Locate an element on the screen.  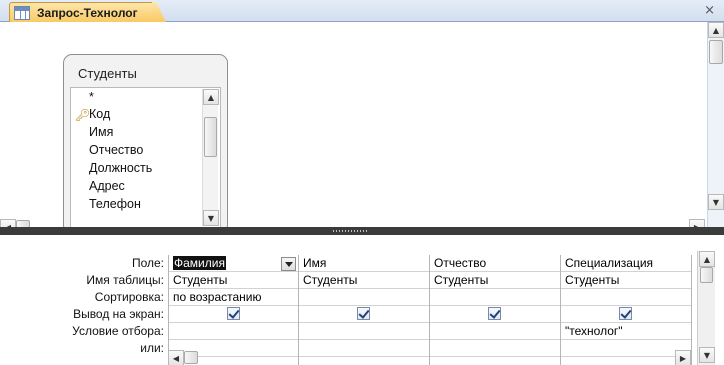
pane-splitter is located at coordinates (362, 231).